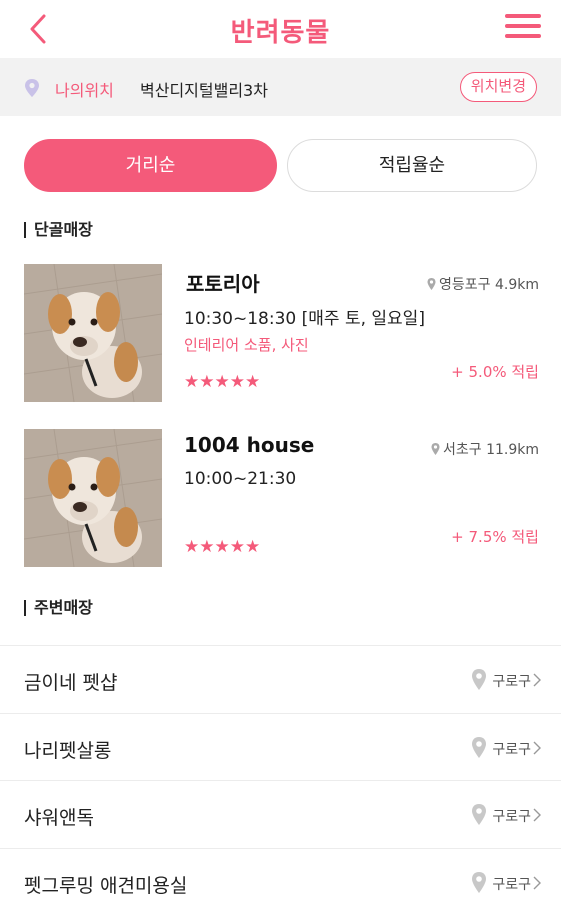 Image resolution: width=561 pixels, height=900 pixels. I want to click on location-bar: 나의위치 벽산디지털밸리3차 위치변경, so click(280, 87).